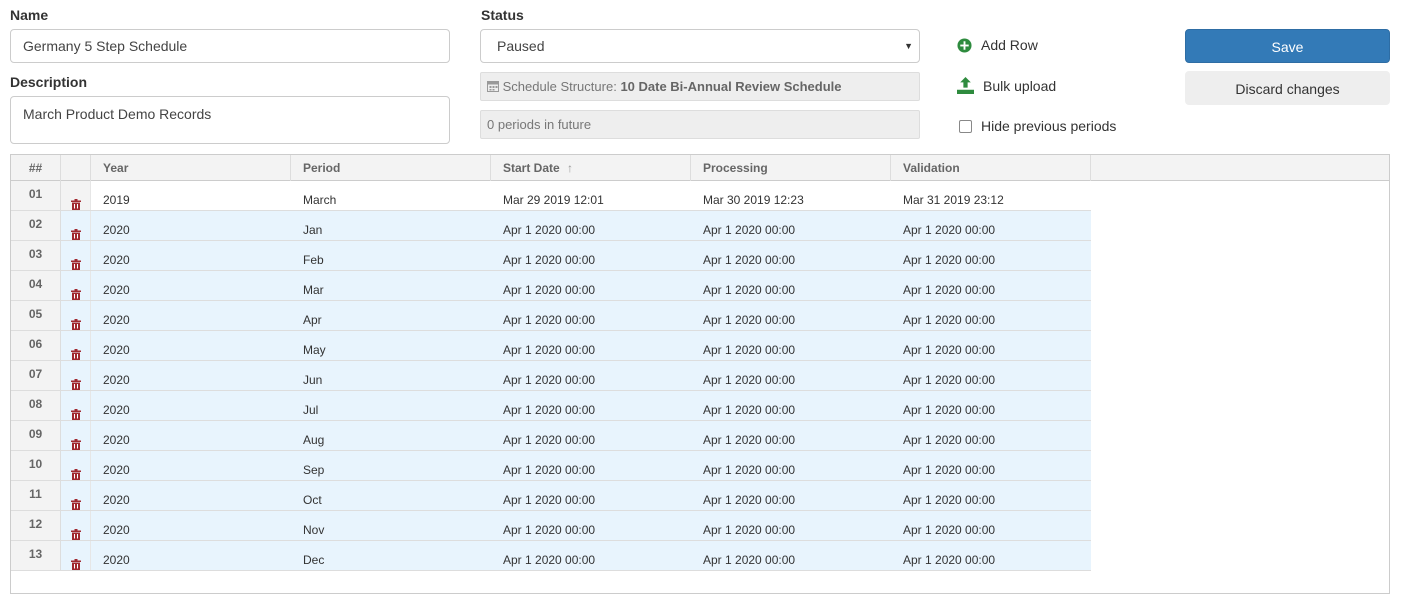 This screenshot has width=1401, height=594. Describe the element at coordinates (1006, 85) in the screenshot. I see `bulk-upload-button: Bulk upload` at that location.